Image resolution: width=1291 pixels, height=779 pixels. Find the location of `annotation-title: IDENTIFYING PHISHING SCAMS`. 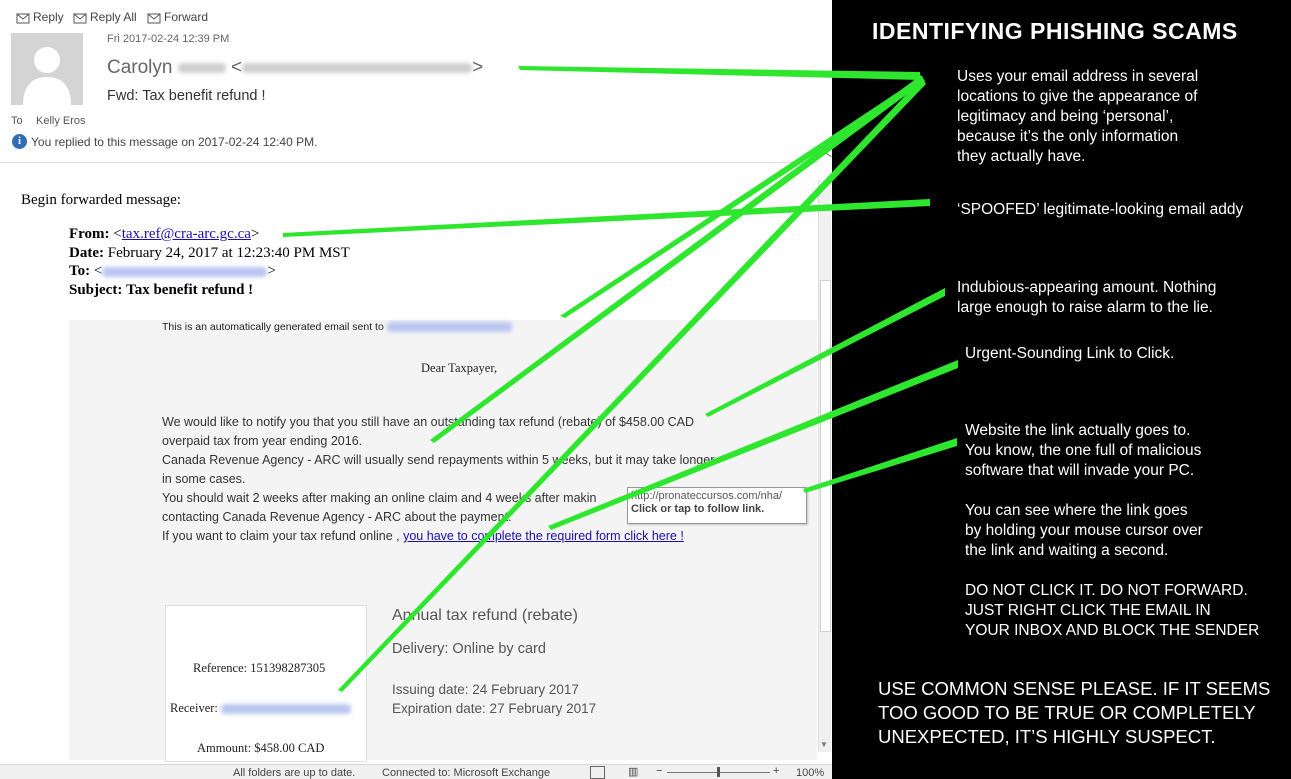

annotation-title: IDENTIFYING PHISHING SCAMS is located at coordinates (1055, 31).